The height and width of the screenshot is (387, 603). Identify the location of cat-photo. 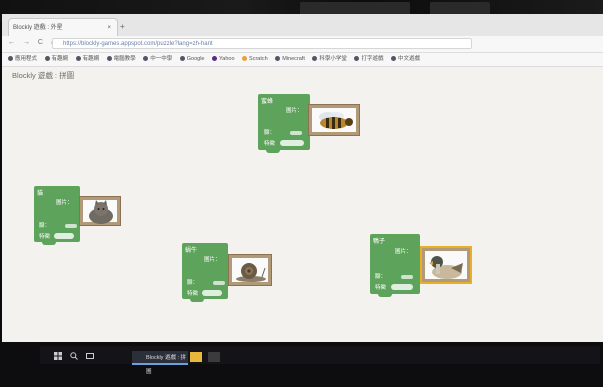
(100, 211).